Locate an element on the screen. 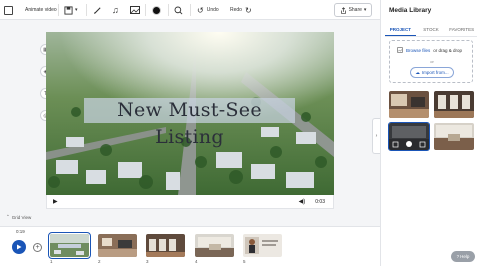  share-label: Share is located at coordinates (355, 10).